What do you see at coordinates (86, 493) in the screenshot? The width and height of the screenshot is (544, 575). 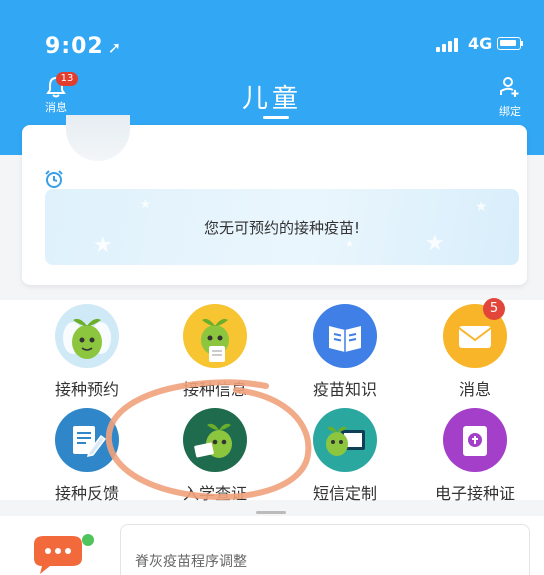 I see `grid-item-label: 接种反馈` at bounding box center [86, 493].